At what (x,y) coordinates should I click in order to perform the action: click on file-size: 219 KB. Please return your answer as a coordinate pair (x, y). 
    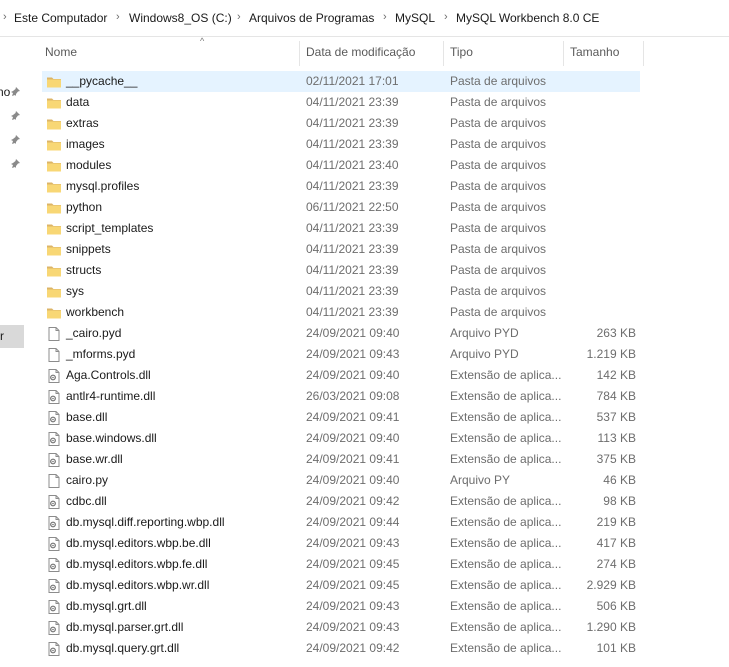
    Looking at the image, I should click on (616, 522).